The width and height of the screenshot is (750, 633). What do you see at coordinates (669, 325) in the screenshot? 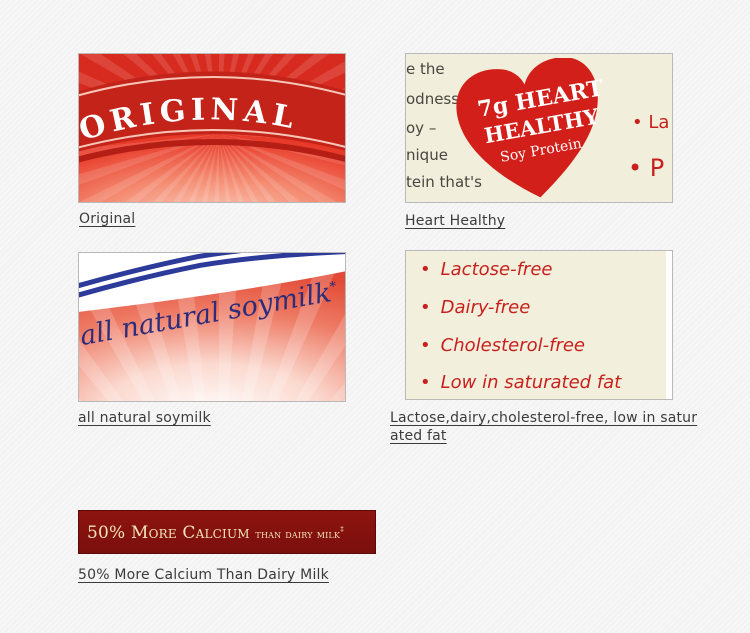
I see `tile-edge` at bounding box center [669, 325].